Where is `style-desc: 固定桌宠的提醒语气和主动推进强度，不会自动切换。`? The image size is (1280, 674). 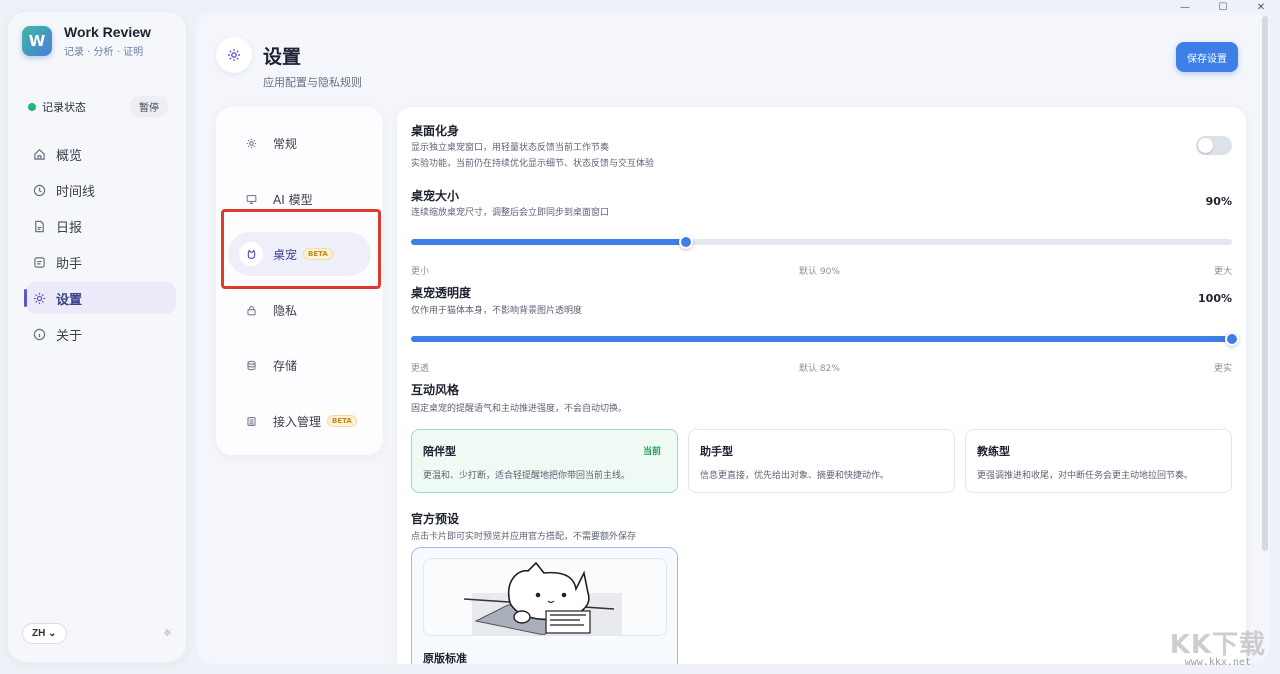
style-desc: 固定桌宠的提醒语气和主动推进强度，不会自动切换。 is located at coordinates (519, 409).